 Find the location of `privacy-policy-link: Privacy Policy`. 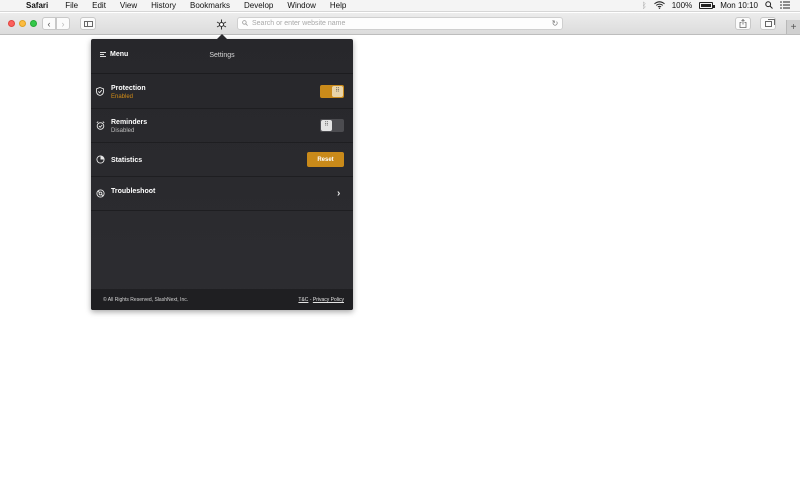

privacy-policy-link: Privacy Policy is located at coordinates (328, 300).